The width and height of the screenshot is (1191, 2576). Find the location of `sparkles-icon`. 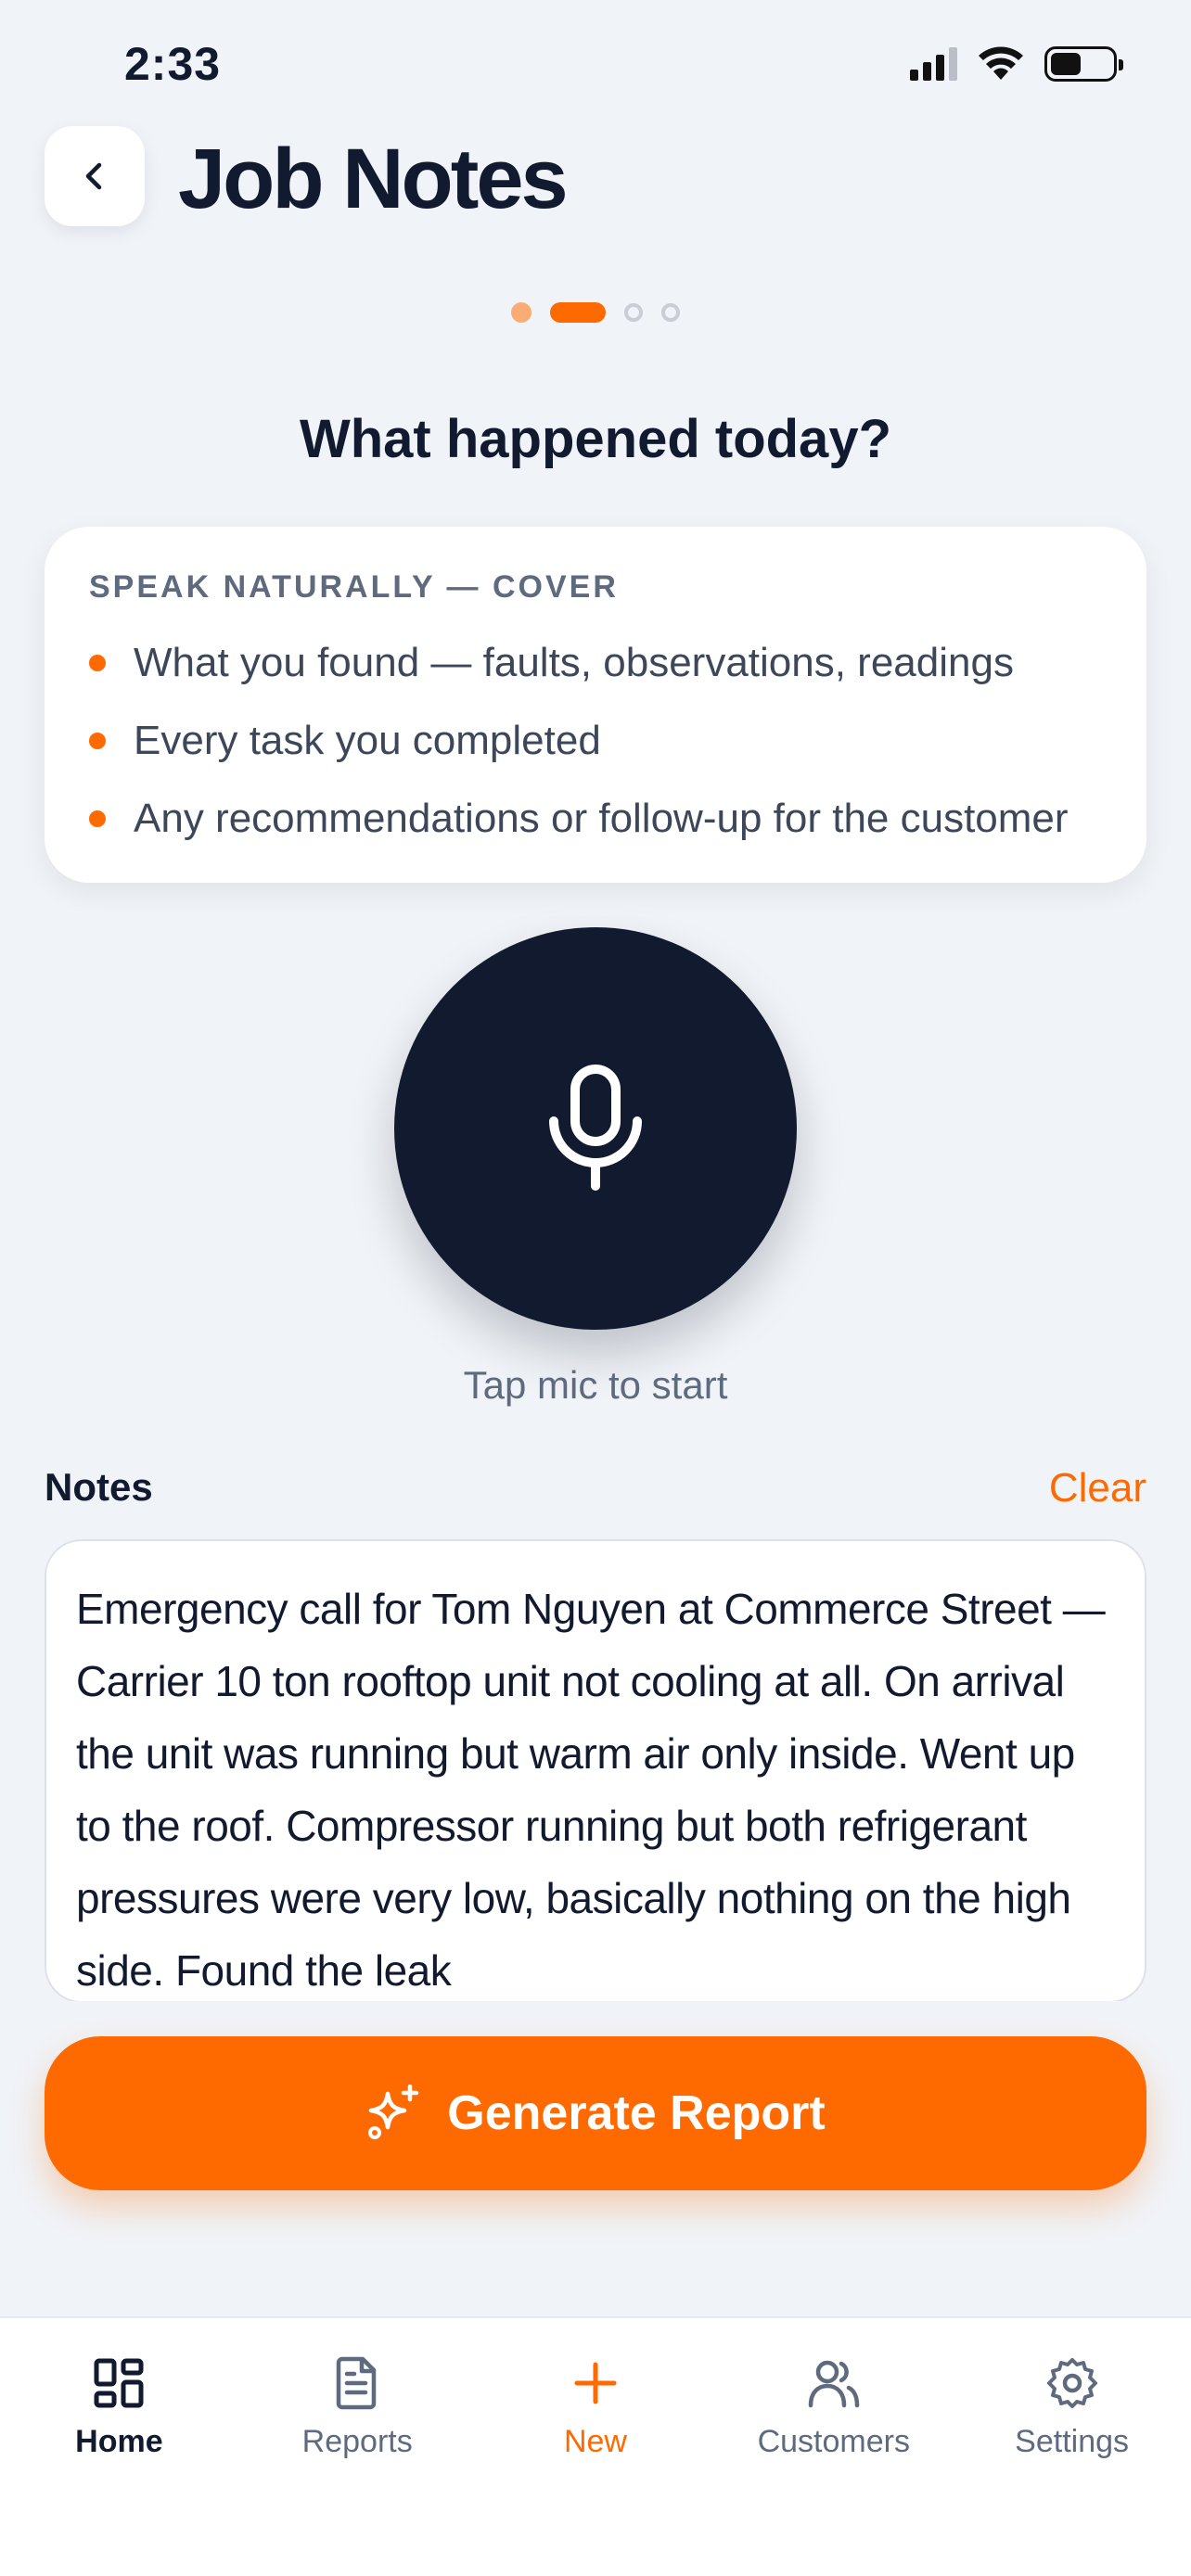

sparkles-icon is located at coordinates (393, 2112).